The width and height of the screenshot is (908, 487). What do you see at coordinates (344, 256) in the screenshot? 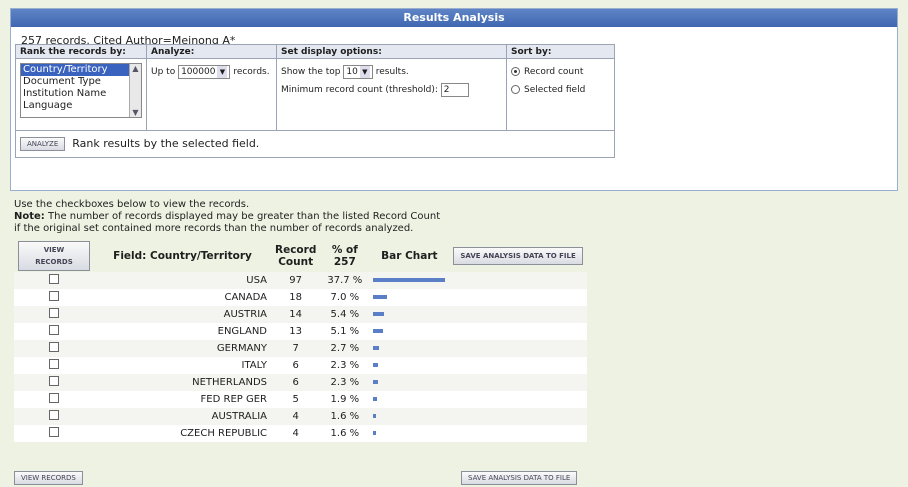
I see `percent-header: % of 257` at bounding box center [344, 256].